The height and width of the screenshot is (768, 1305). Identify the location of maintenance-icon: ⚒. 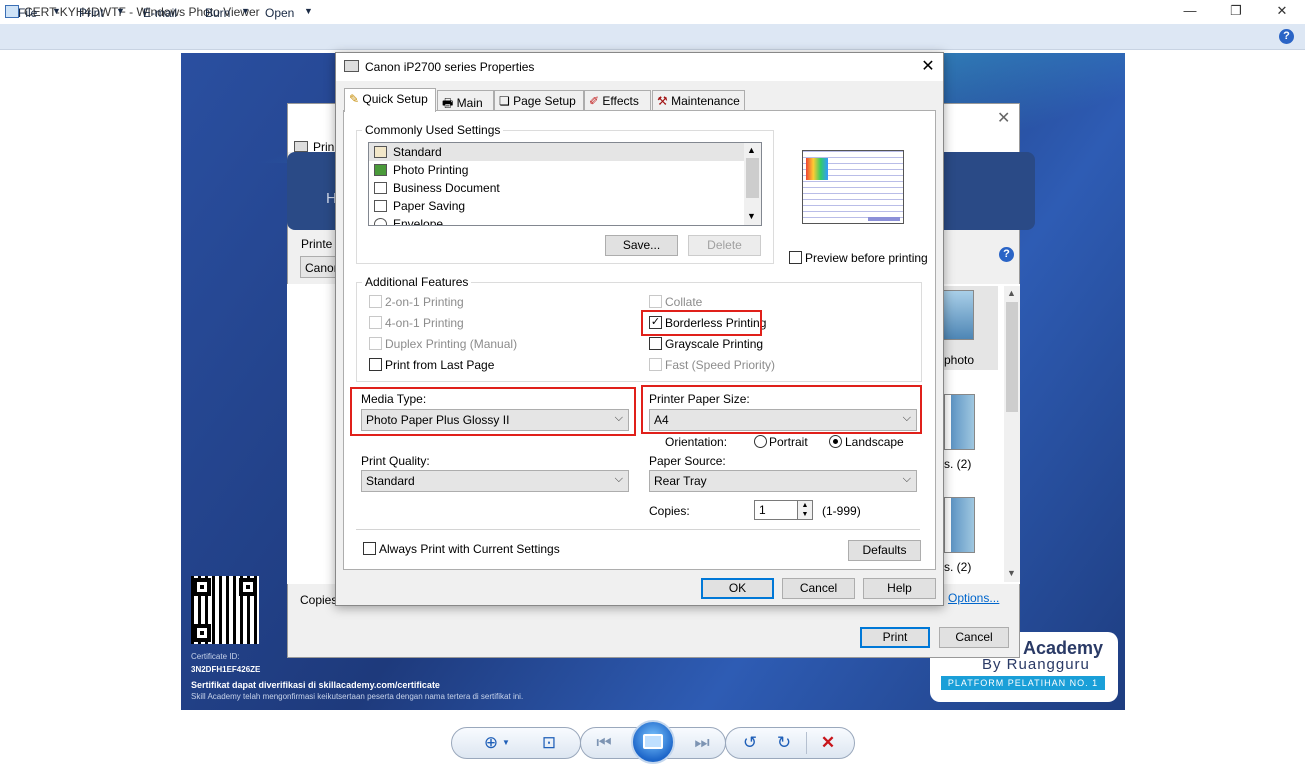
(662, 101).